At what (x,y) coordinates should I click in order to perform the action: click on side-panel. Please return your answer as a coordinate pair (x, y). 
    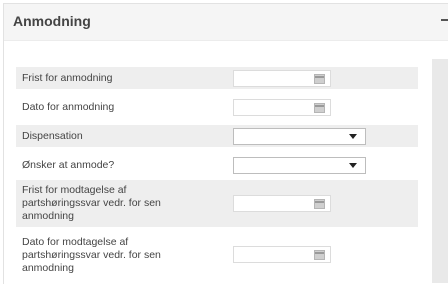
    Looking at the image, I should click on (440, 171).